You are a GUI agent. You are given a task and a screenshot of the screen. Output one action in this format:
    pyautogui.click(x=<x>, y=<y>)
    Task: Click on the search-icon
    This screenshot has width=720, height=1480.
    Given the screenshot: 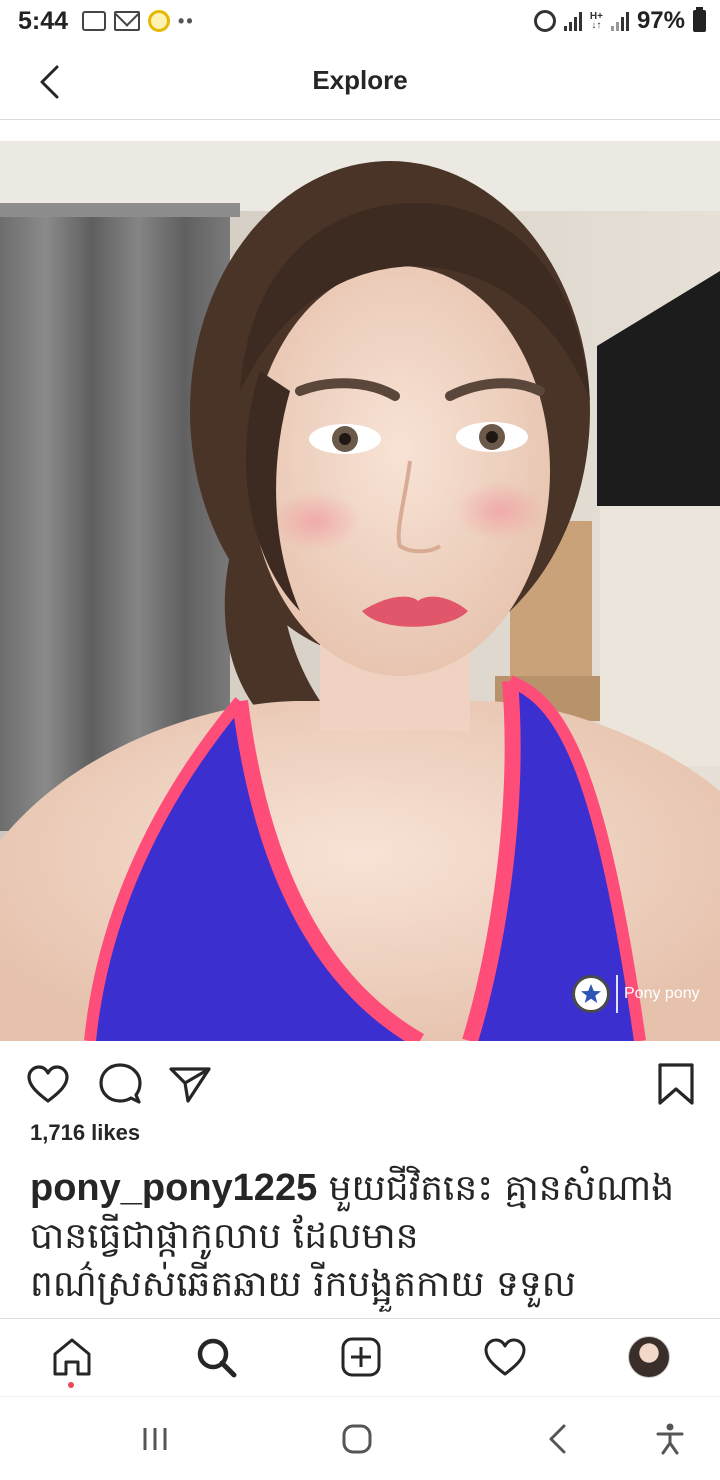 What is the action you would take?
    pyautogui.click(x=217, y=1358)
    